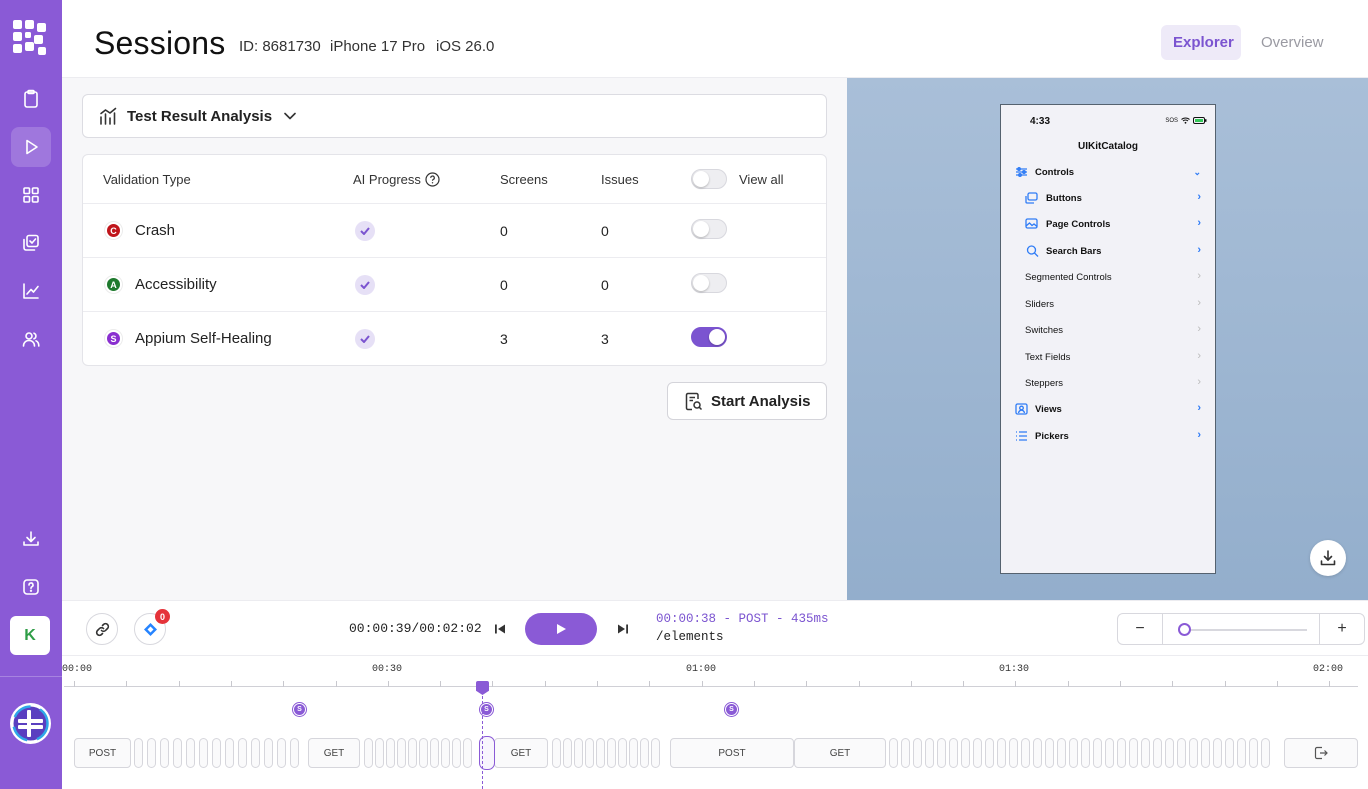 The image size is (1368, 789). What do you see at coordinates (1108, 199) in the screenshot?
I see `device-item-buttons: Buttons ›` at bounding box center [1108, 199].